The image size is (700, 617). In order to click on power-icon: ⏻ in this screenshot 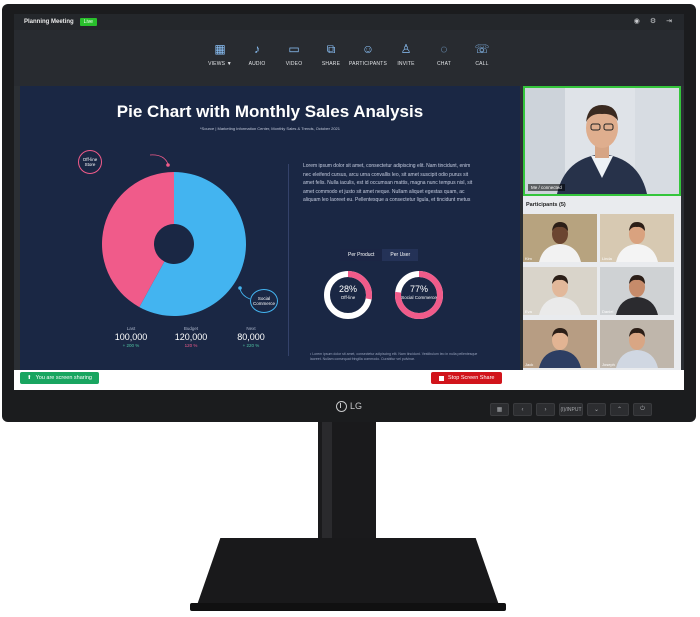, I will do `click(642, 409)`.